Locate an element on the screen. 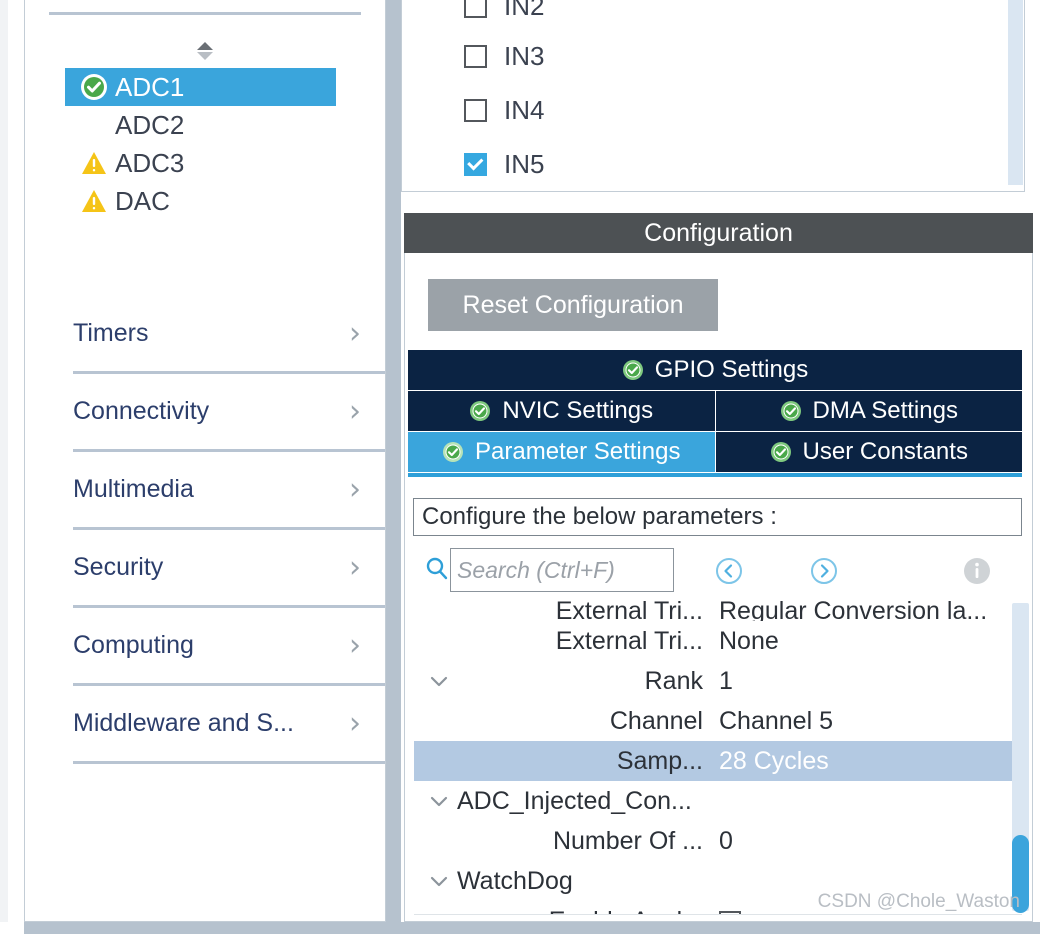  tree-item-adc2: ADC2 is located at coordinates (219, 125).